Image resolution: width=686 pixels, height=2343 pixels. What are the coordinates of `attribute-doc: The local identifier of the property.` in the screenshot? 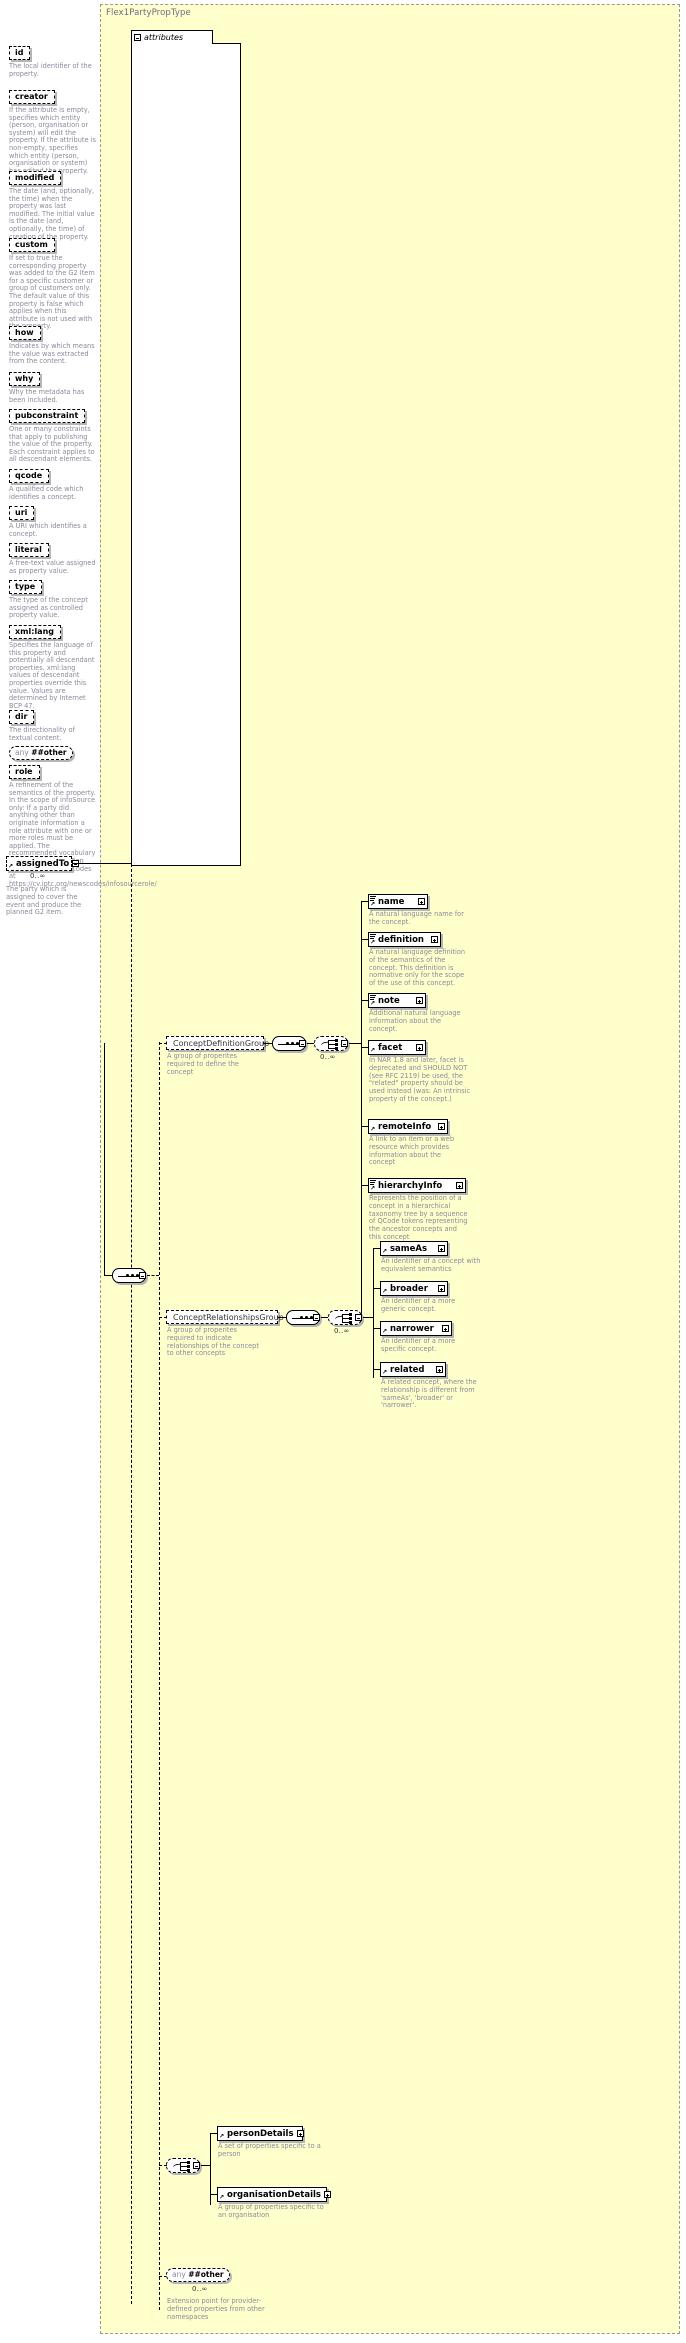 It's located at (50, 70).